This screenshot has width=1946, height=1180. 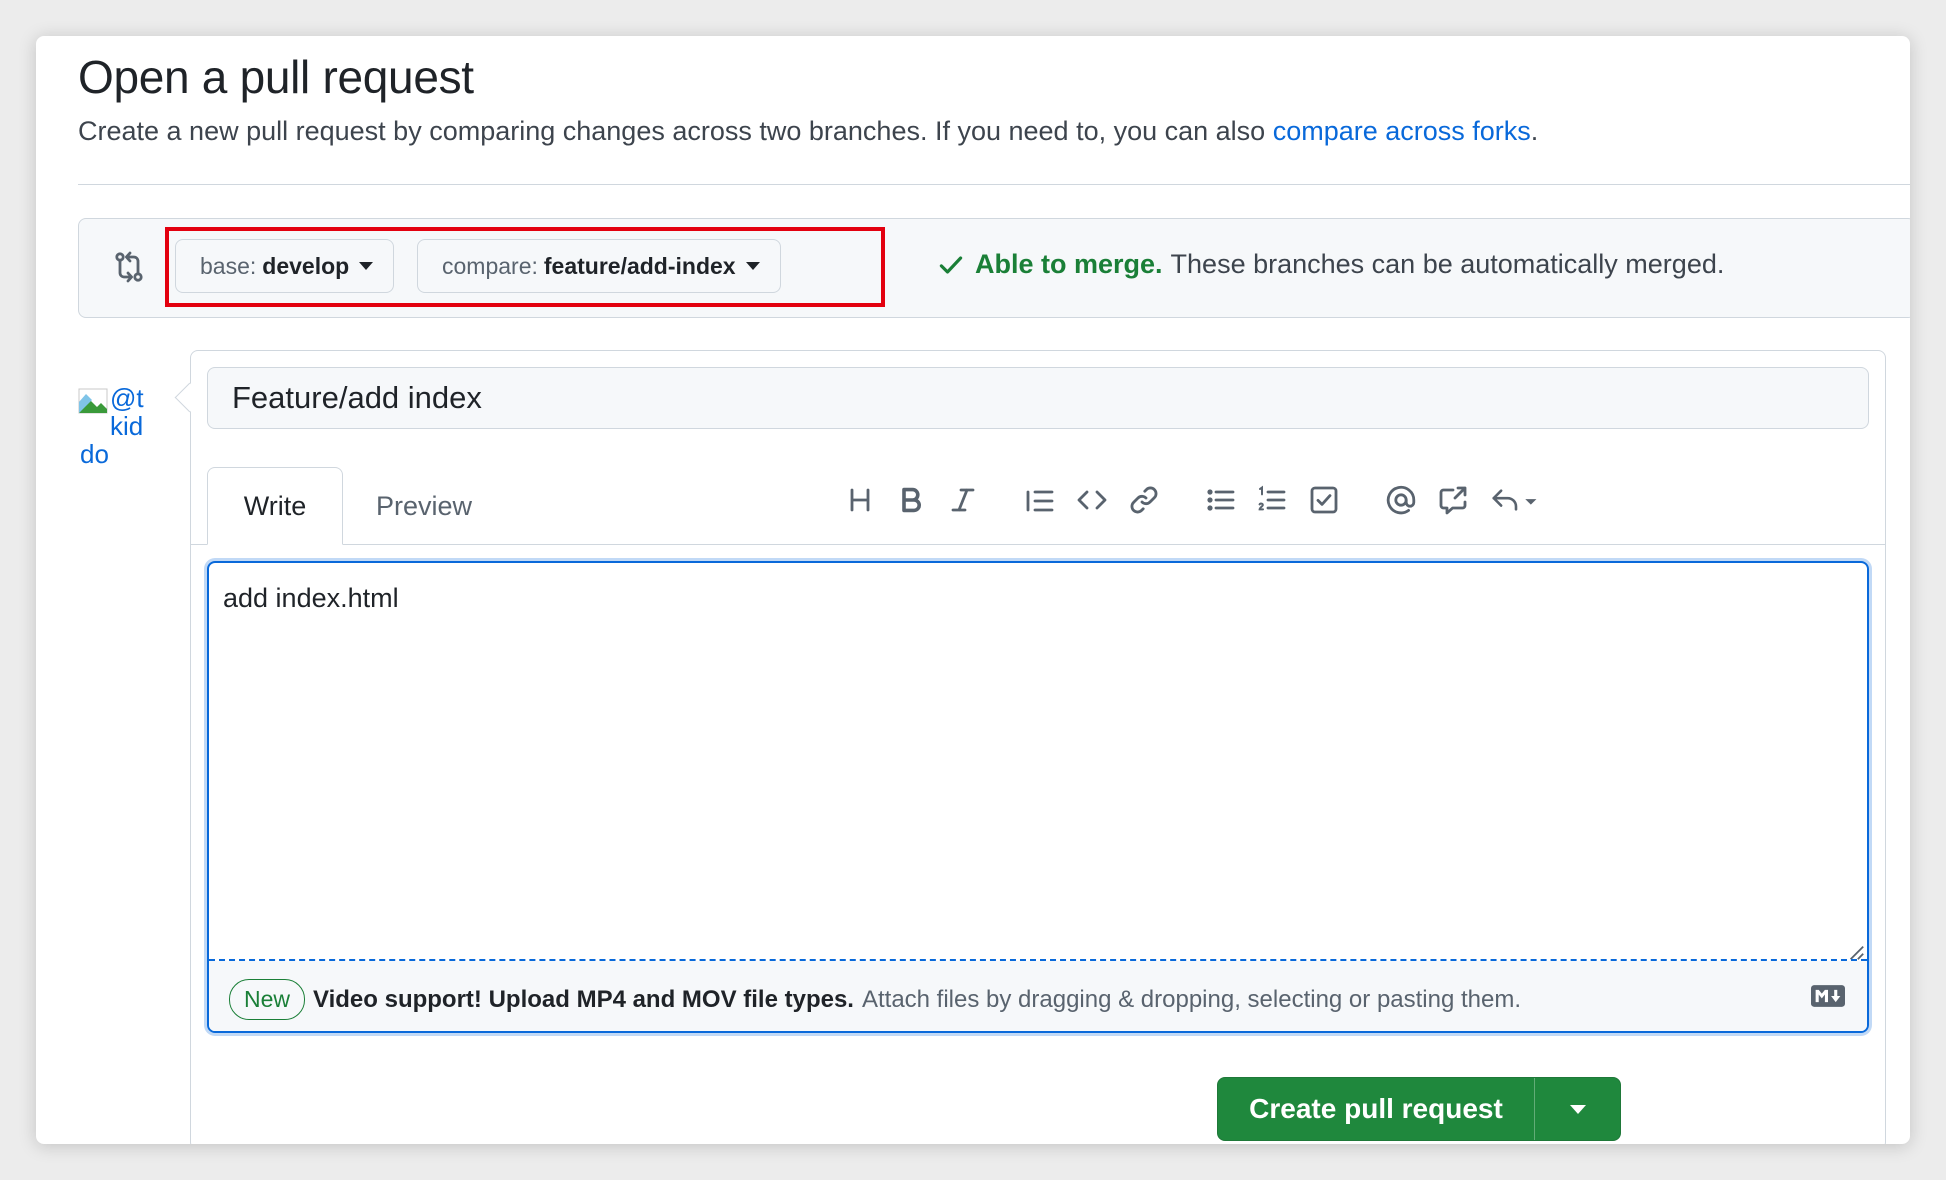 What do you see at coordinates (911, 500) in the screenshot?
I see `bold-icon` at bounding box center [911, 500].